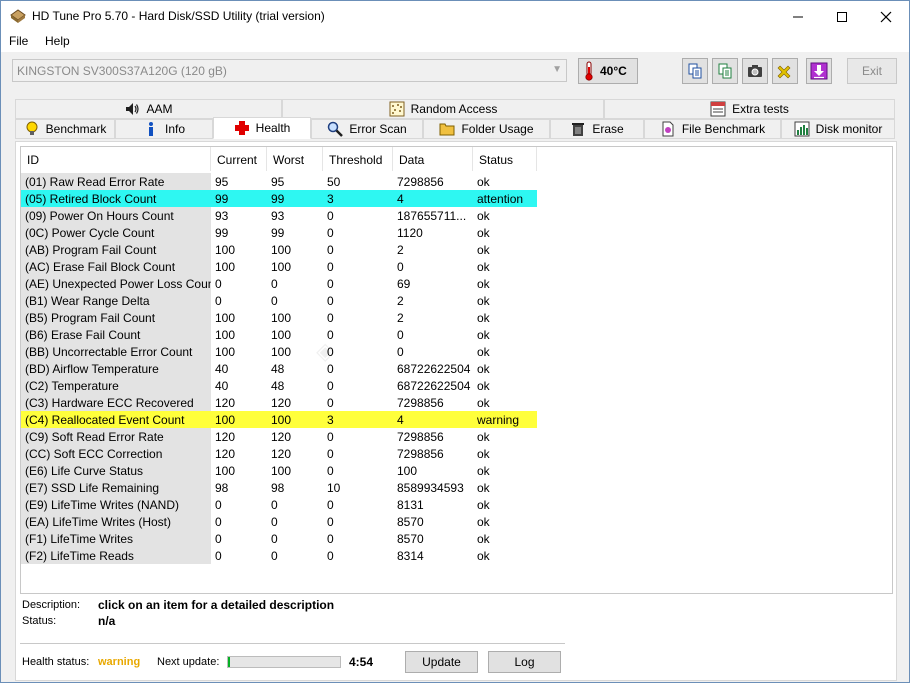 This screenshot has width=910, height=683. Describe the element at coordinates (116, 266) in the screenshot. I see `cell-id: (AC) Erase Fail Block Count` at that location.